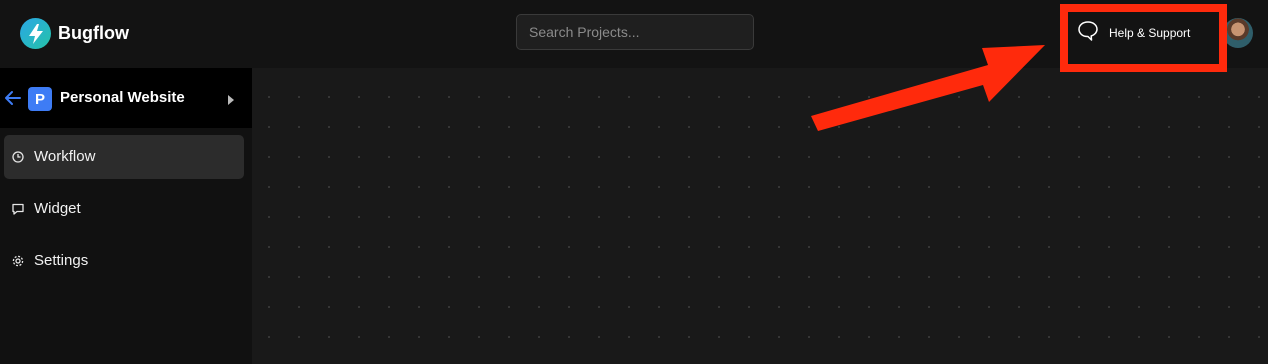 The height and width of the screenshot is (364, 1268). What do you see at coordinates (18, 209) in the screenshot?
I see `chat-icon` at bounding box center [18, 209].